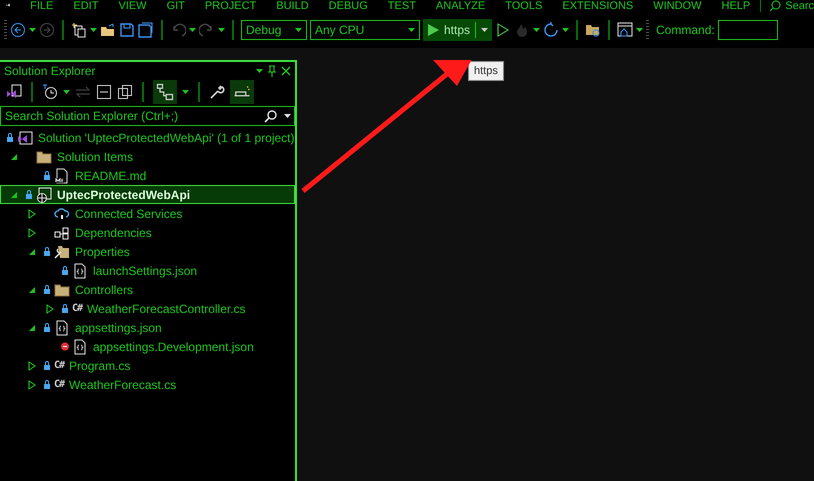 The width and height of the screenshot is (814, 481). I want to click on solution-icon, so click(25, 138).